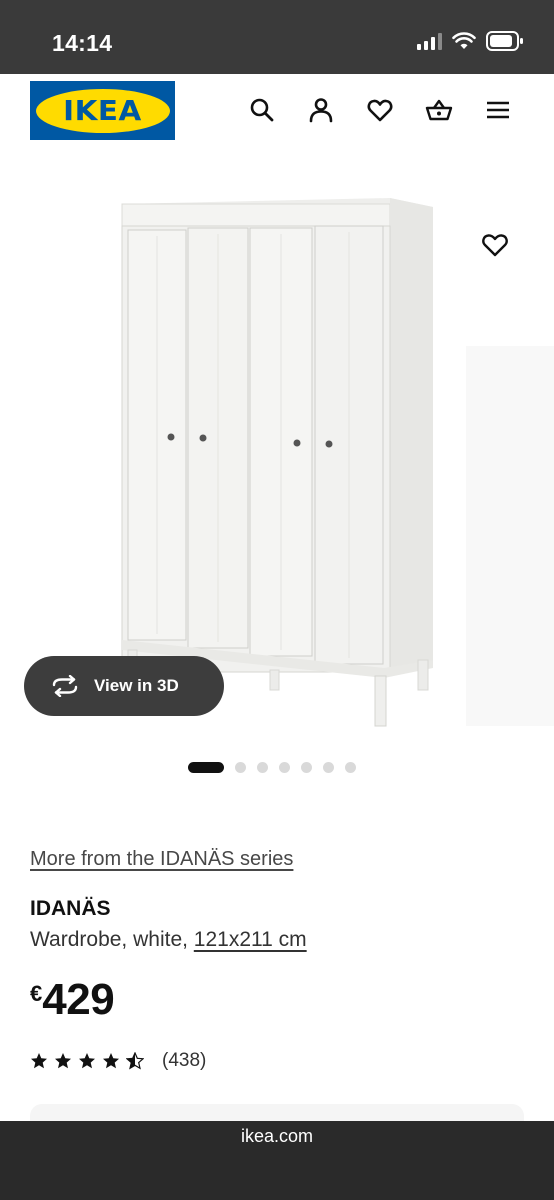  I want to click on status-bar: 14:14, so click(277, 37).